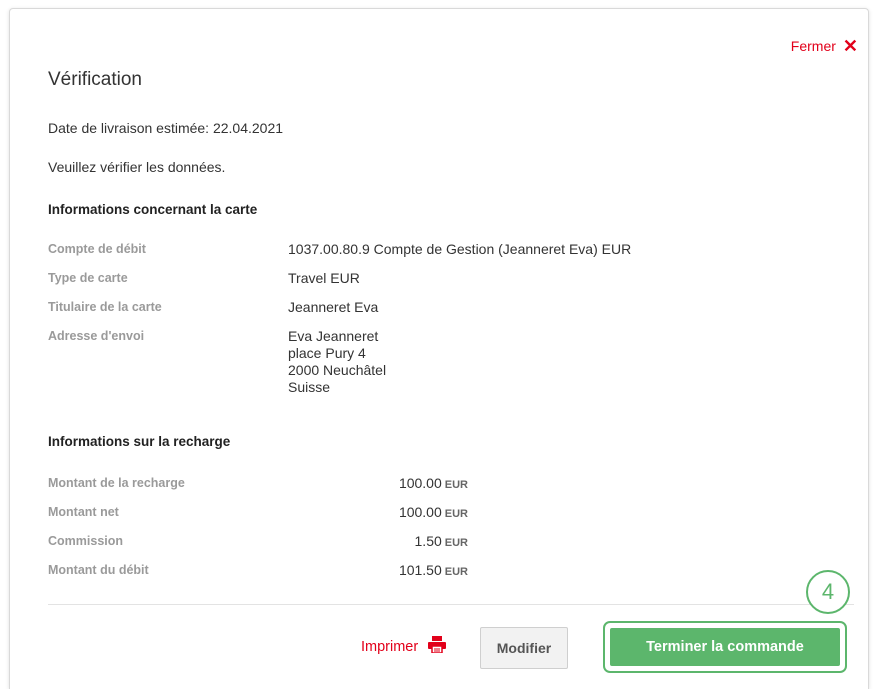  I want to click on print-label: Imprimer, so click(390, 646).